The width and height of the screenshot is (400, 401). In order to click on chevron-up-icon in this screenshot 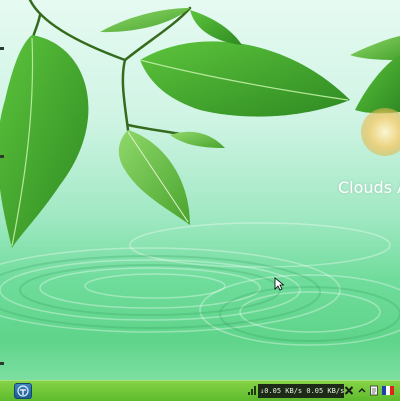, I will do `click(362, 390)`.